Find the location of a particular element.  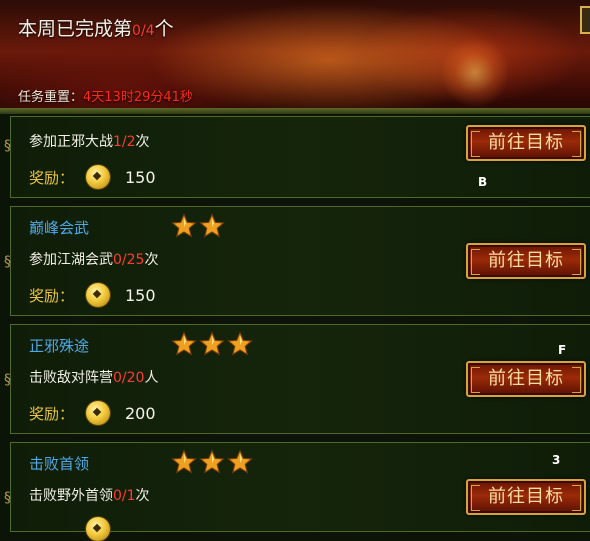

firework-decoration is located at coordinates (475, 73).